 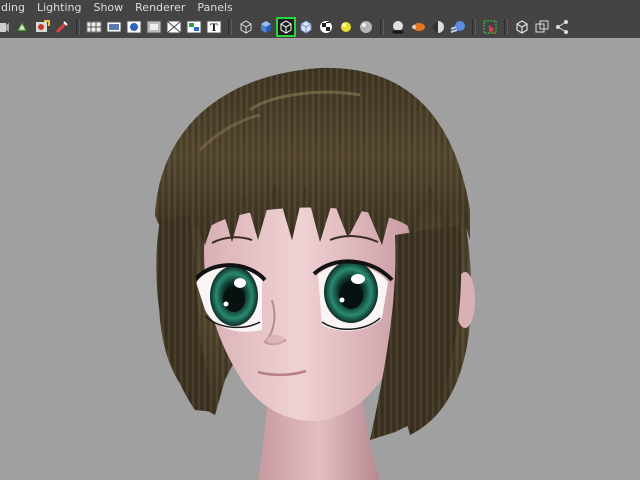 What do you see at coordinates (458, 27) in the screenshot?
I see `motion-blur-icon` at bounding box center [458, 27].